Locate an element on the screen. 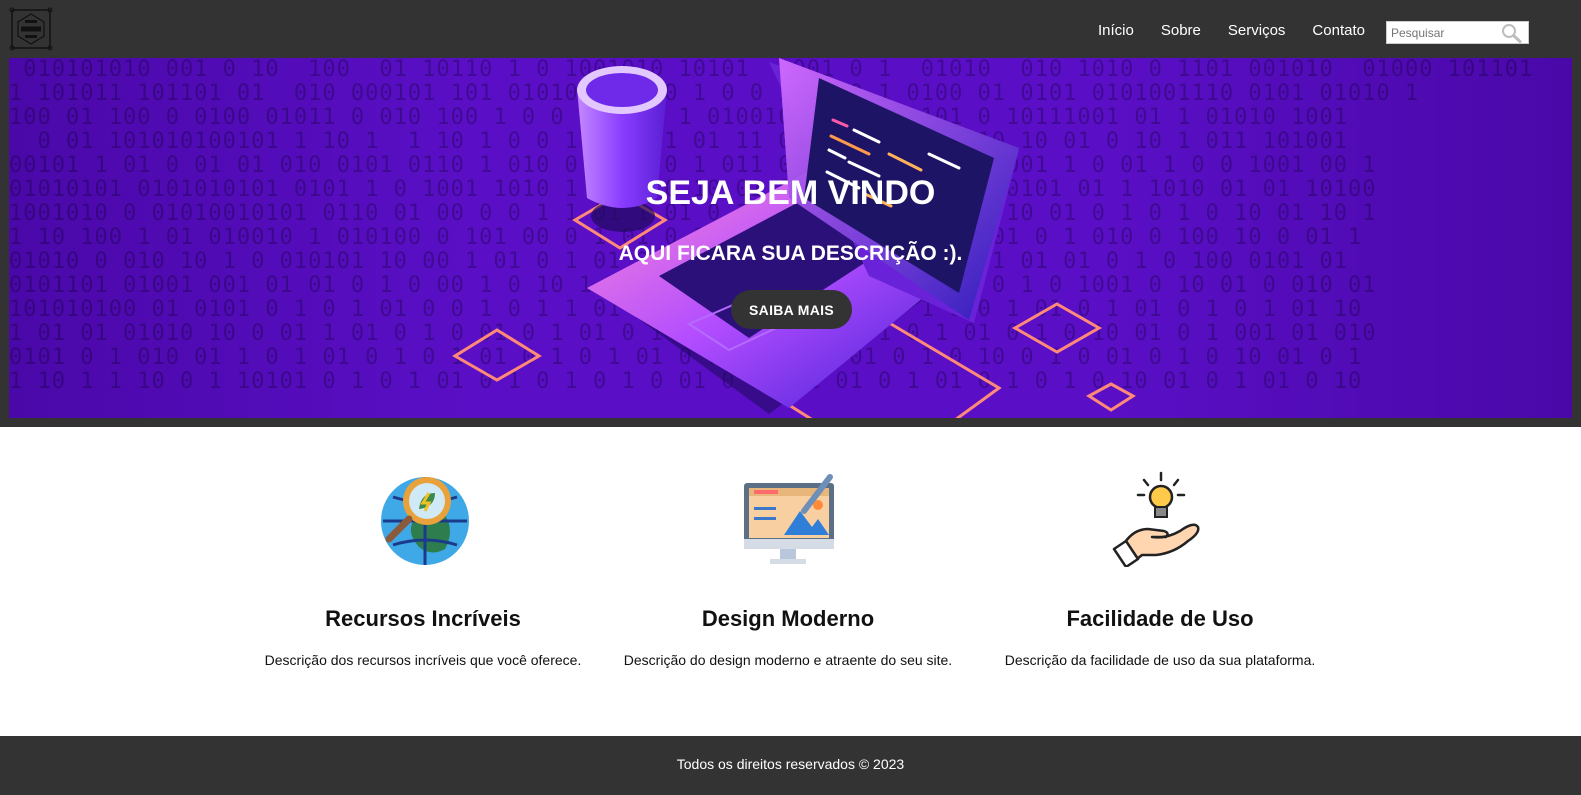  search-input is located at coordinates (1442, 32).